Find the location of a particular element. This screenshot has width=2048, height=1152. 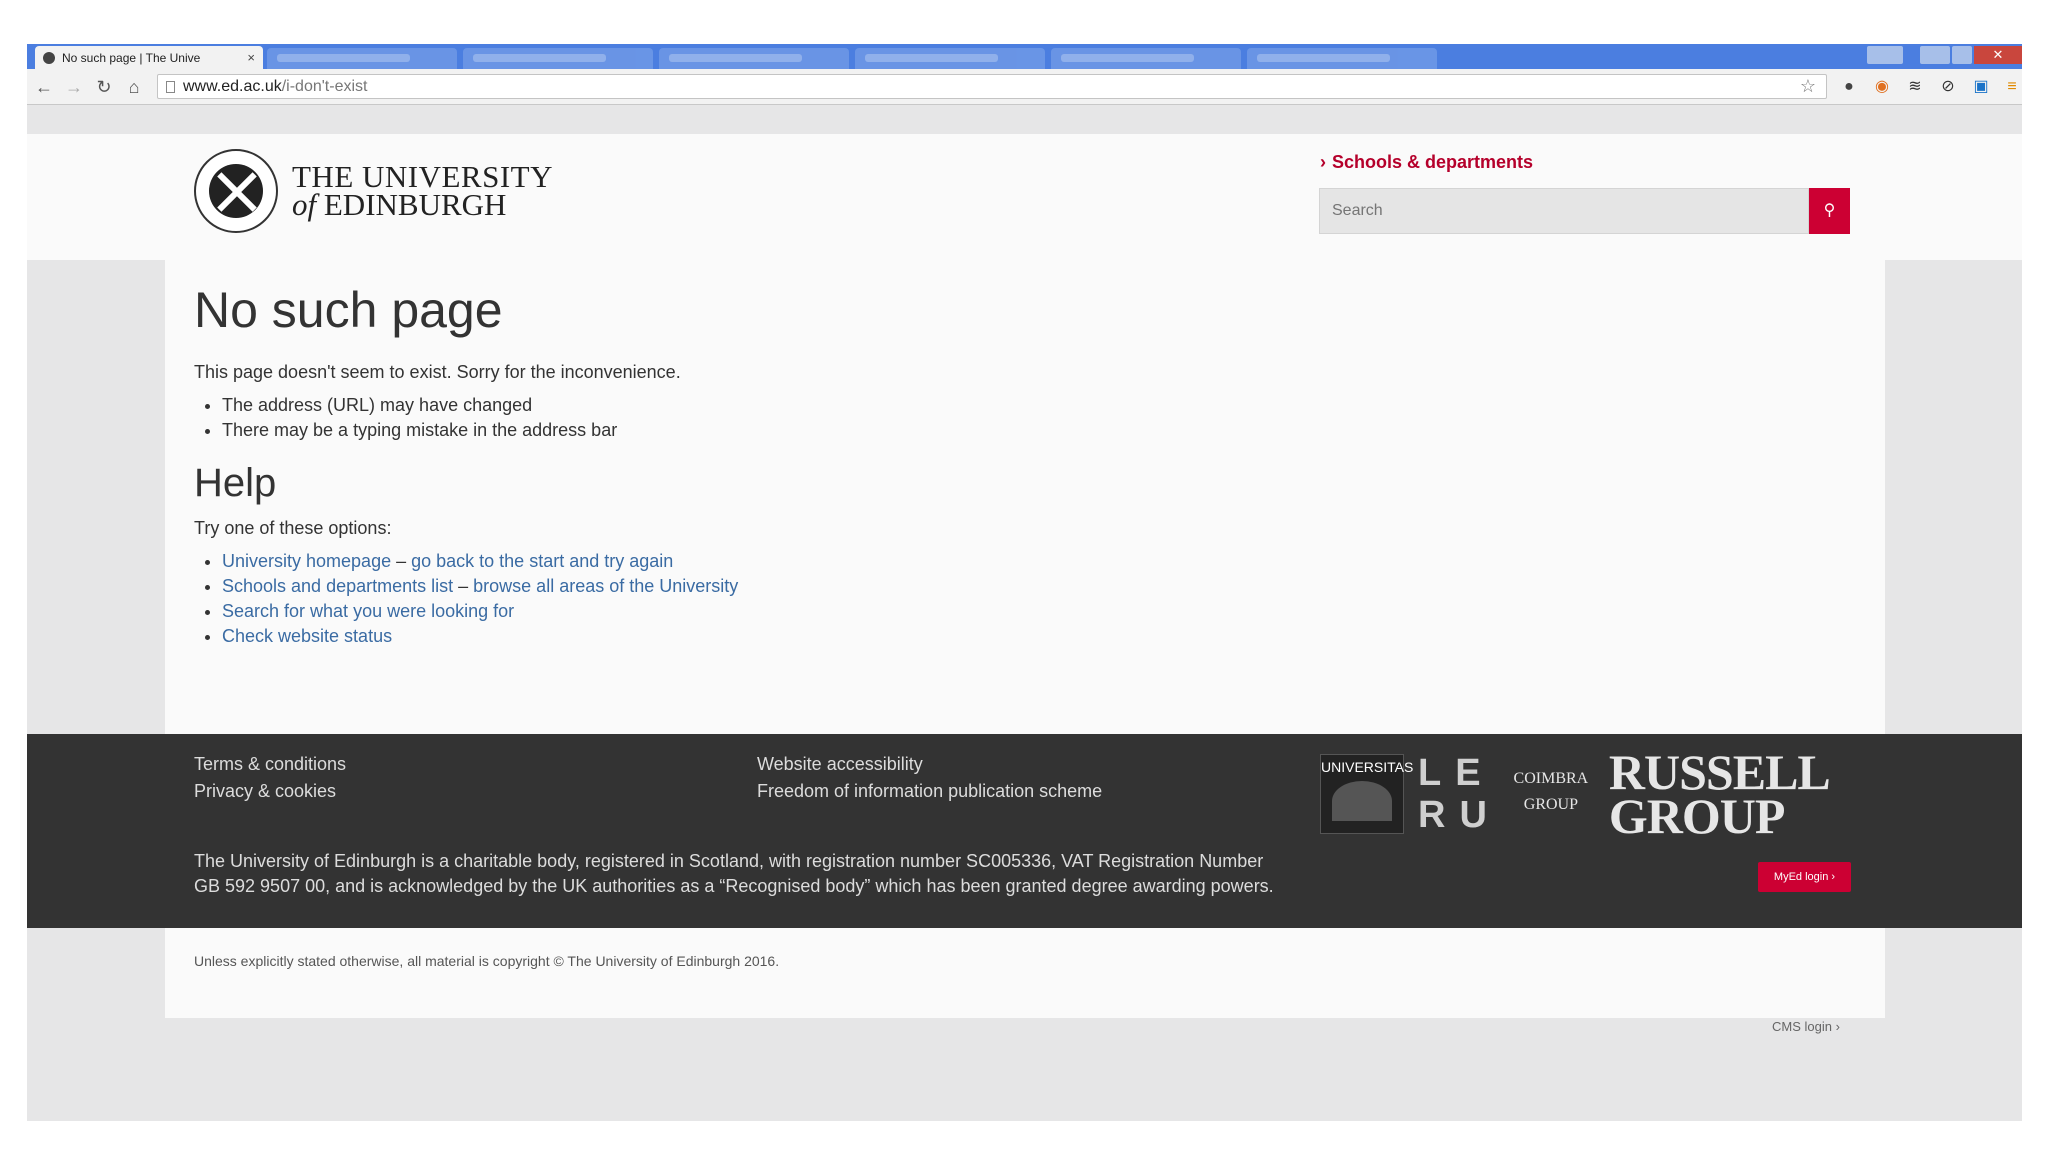

url-path: /i-don't-exist is located at coordinates (324, 86).